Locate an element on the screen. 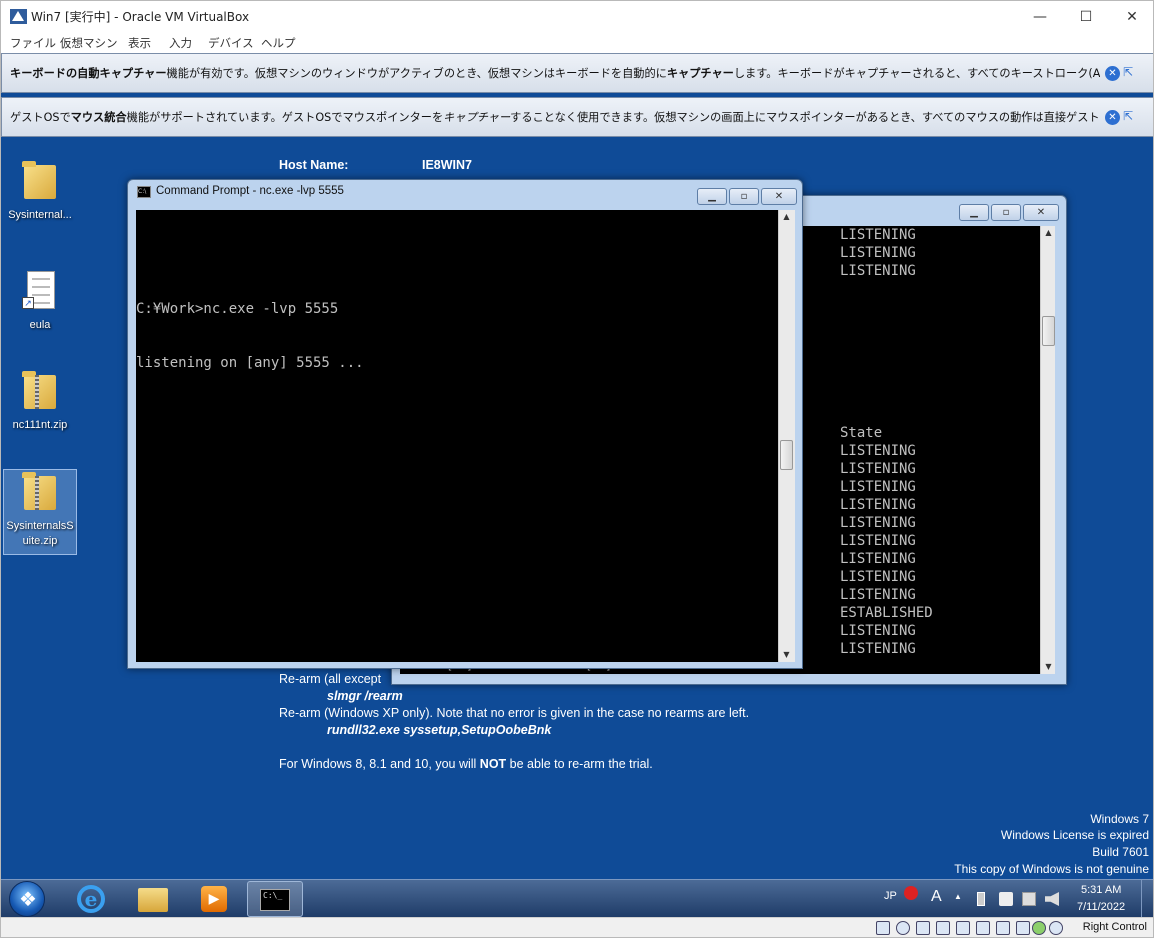 The width and height of the screenshot is (1154, 938). menu-help: ヘルプ is located at coordinates (278, 43).